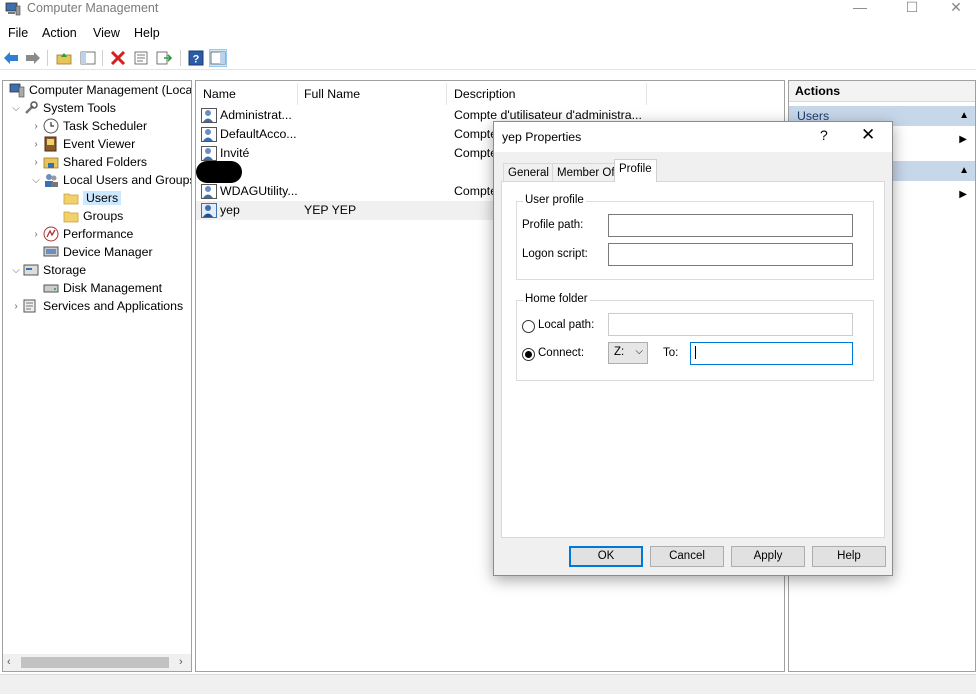 This screenshot has height=694, width=976. I want to click on services-icon, so click(31, 306).